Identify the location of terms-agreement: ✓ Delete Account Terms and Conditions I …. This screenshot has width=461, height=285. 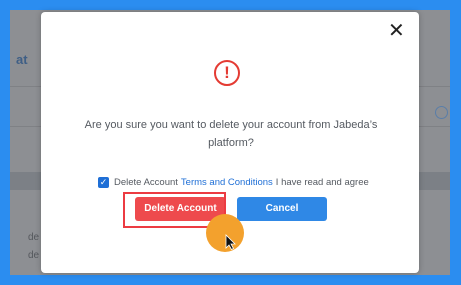
(233, 182).